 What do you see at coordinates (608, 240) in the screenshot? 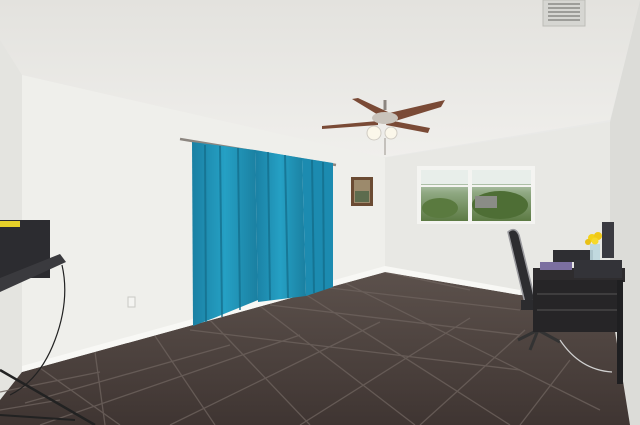
I see `monitor` at bounding box center [608, 240].